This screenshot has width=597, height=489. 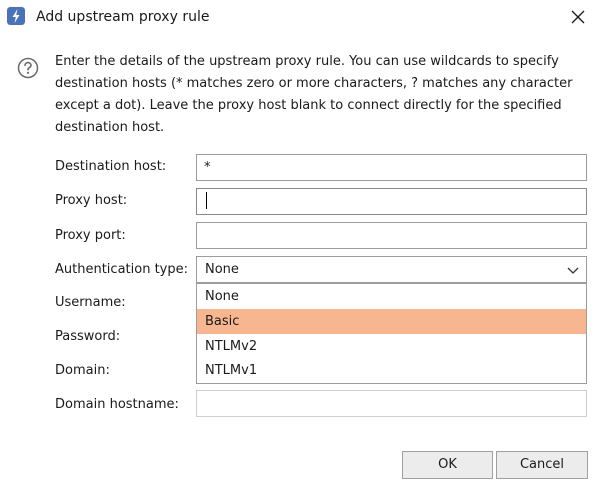 I want to click on dialog-title: Add upstream proxy rule, so click(x=123, y=17).